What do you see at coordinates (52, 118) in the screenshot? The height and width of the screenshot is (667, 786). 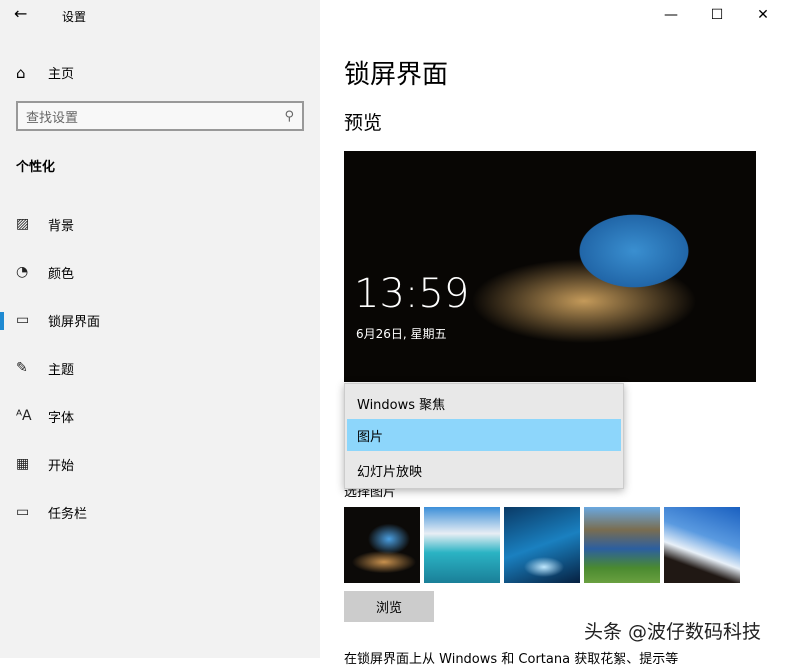 I see `search-placeholder: 查找设置` at bounding box center [52, 118].